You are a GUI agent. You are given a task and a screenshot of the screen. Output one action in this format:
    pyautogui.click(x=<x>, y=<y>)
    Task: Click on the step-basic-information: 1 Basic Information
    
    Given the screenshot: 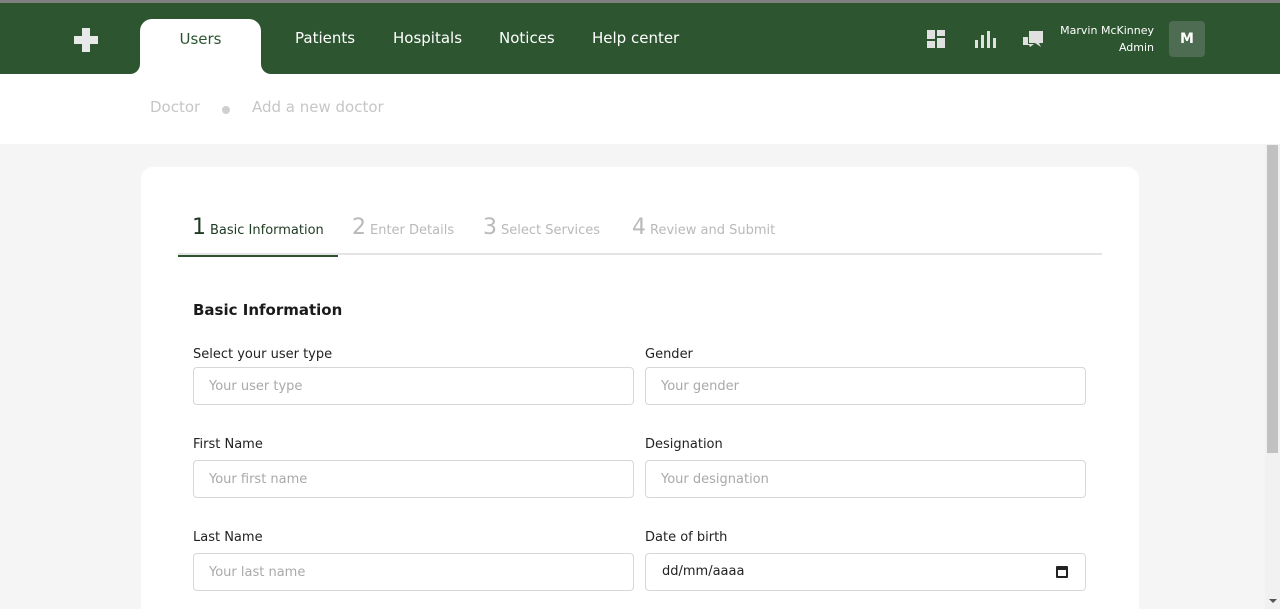 What is the action you would take?
    pyautogui.click(x=258, y=236)
    